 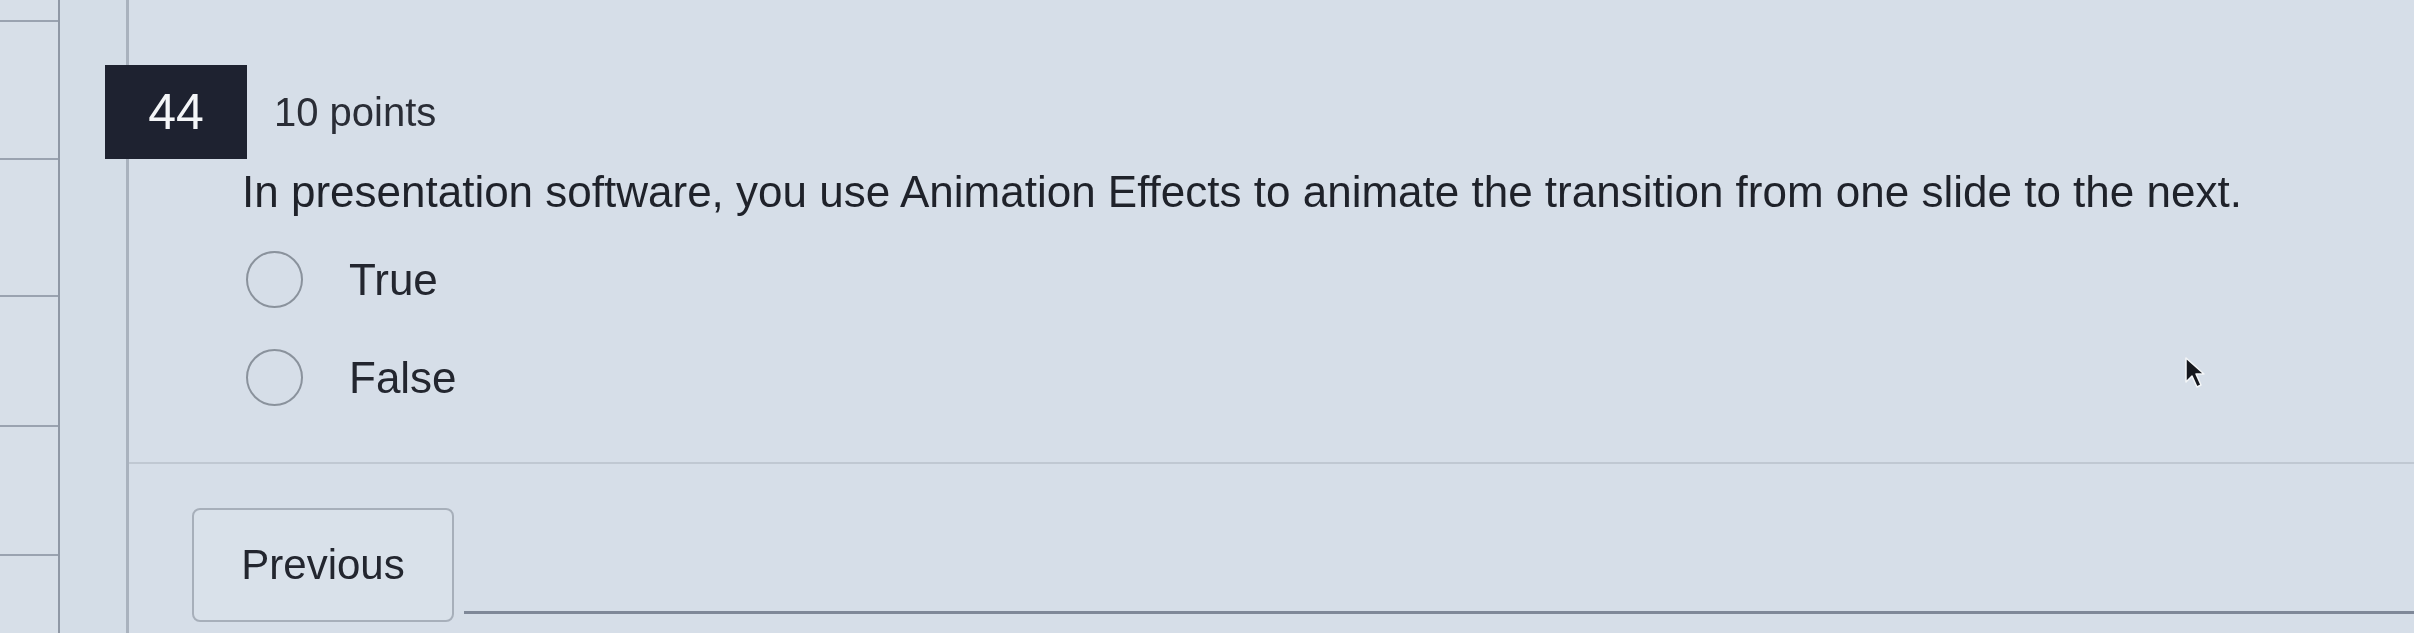 What do you see at coordinates (1242, 192) in the screenshot?
I see `question-text: In presentation software, you use Animation Effects to animate the transition from one slide to the next.` at bounding box center [1242, 192].